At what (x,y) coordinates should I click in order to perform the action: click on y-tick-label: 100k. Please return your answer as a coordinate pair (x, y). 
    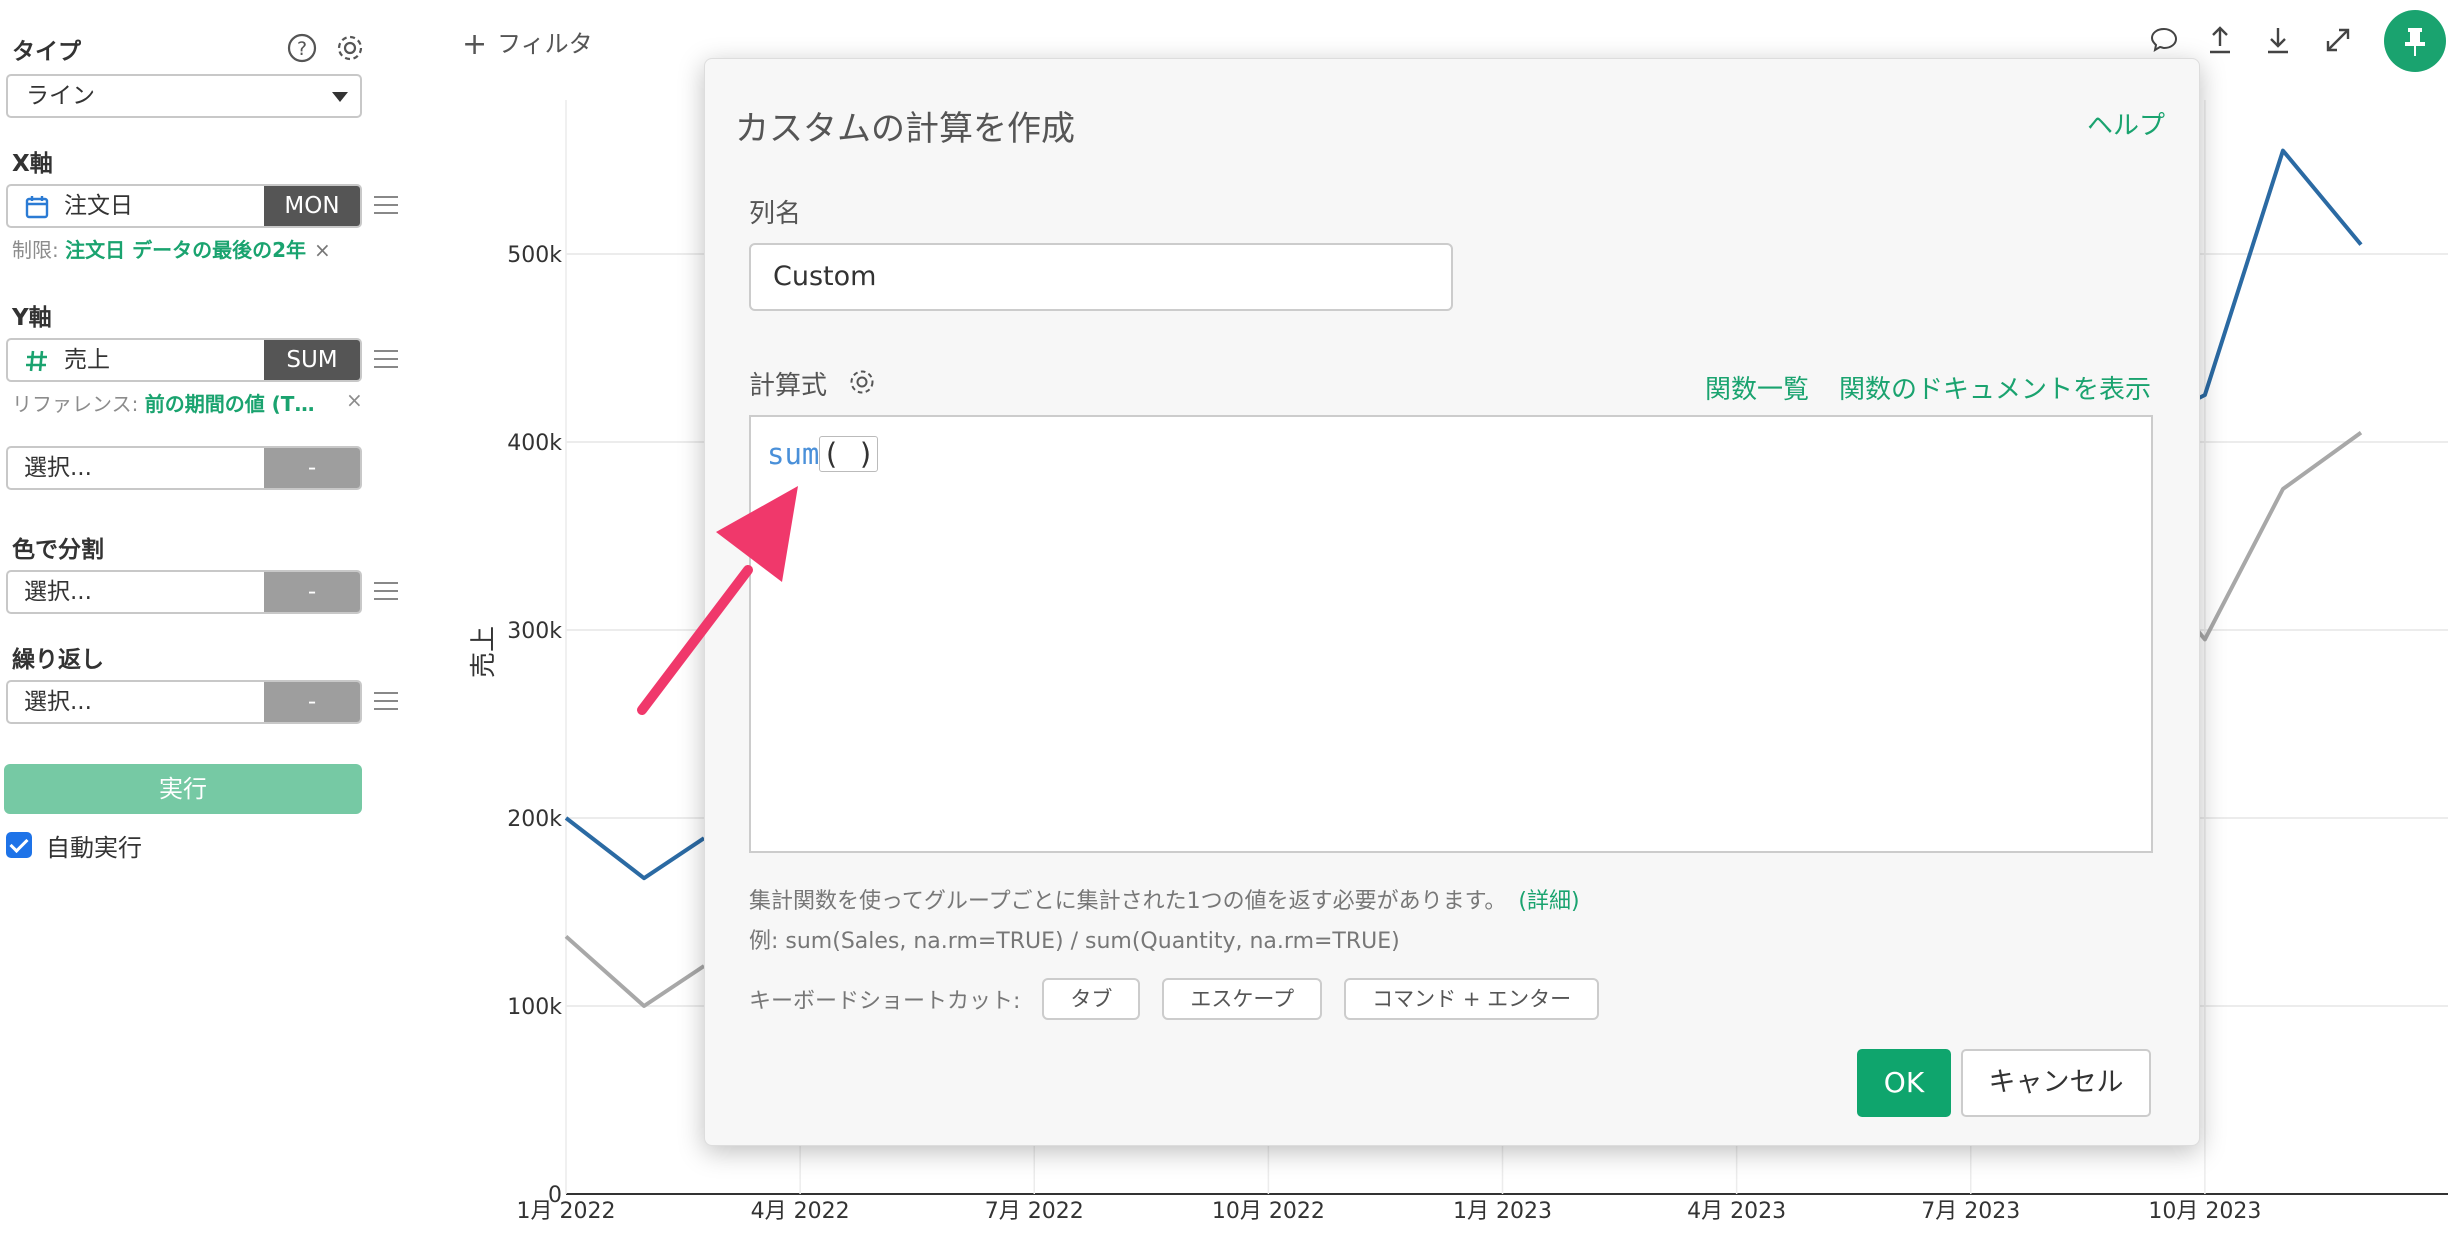
    Looking at the image, I should click on (534, 1007).